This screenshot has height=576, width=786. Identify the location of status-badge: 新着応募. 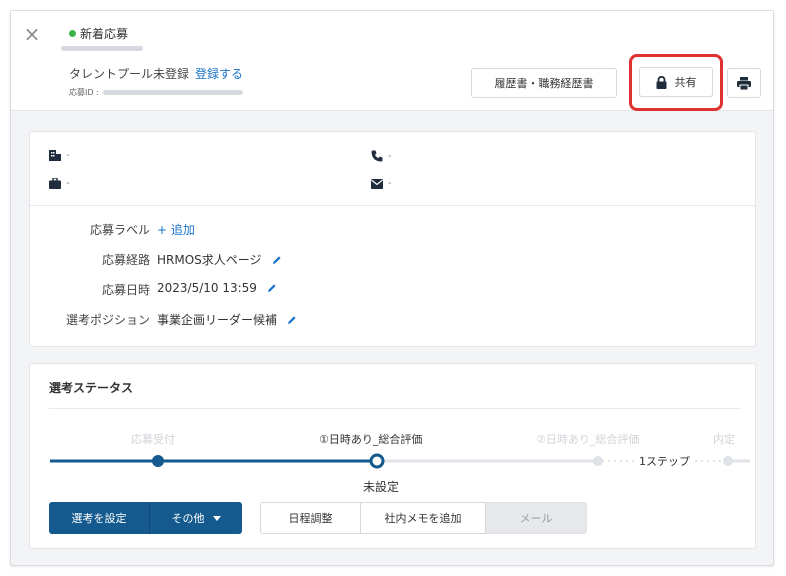
(98, 33).